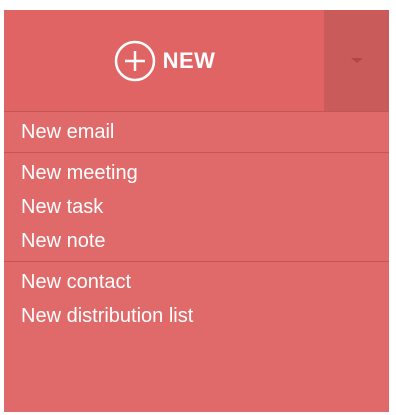  Describe the element at coordinates (134, 60) in the screenshot. I see `plus-circle-icon` at that location.